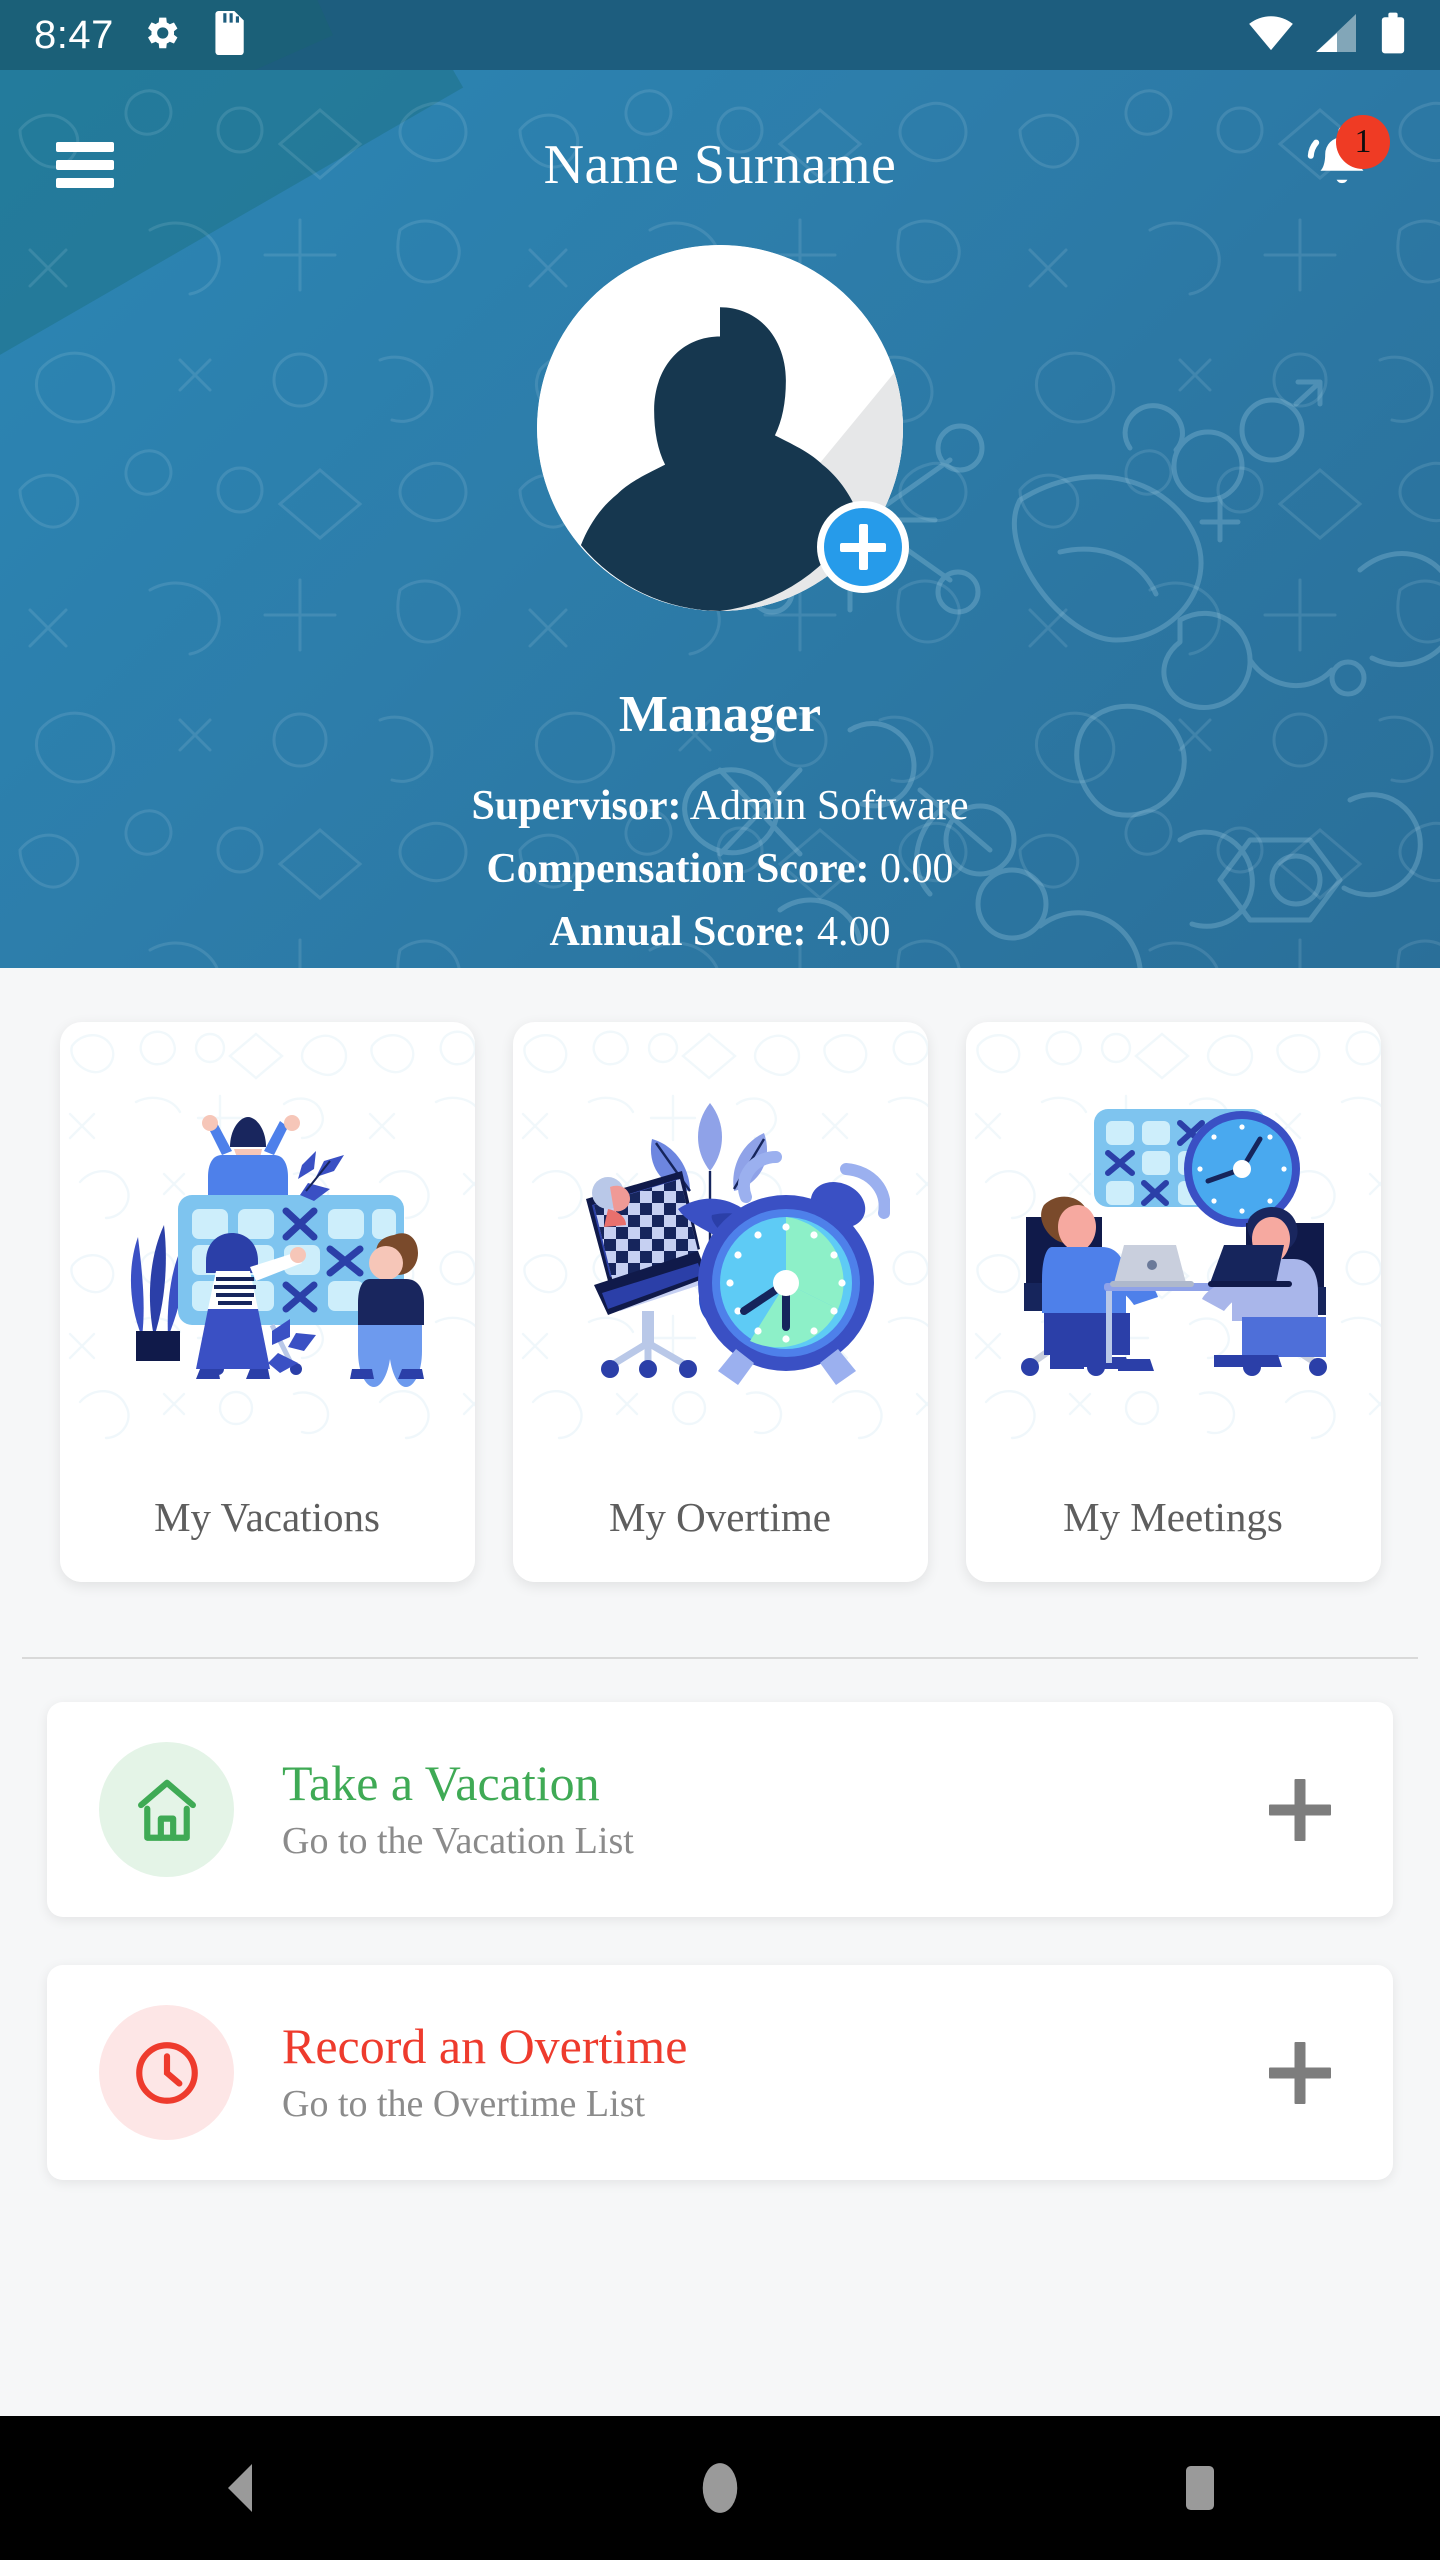 The height and width of the screenshot is (2560, 1440). Describe the element at coordinates (720, 1809) in the screenshot. I see `action-take-a-vacation: Take a Vacation Go to the Vacation List` at that location.